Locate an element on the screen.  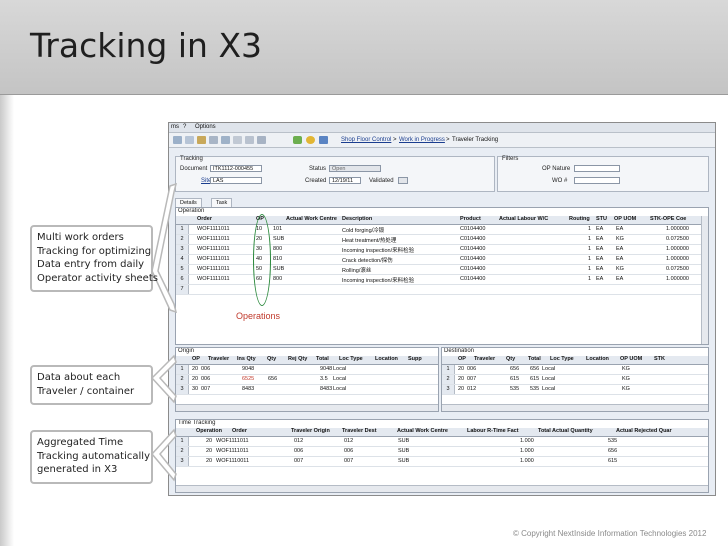
favorite-star-icon is located at coordinates (310, 140).